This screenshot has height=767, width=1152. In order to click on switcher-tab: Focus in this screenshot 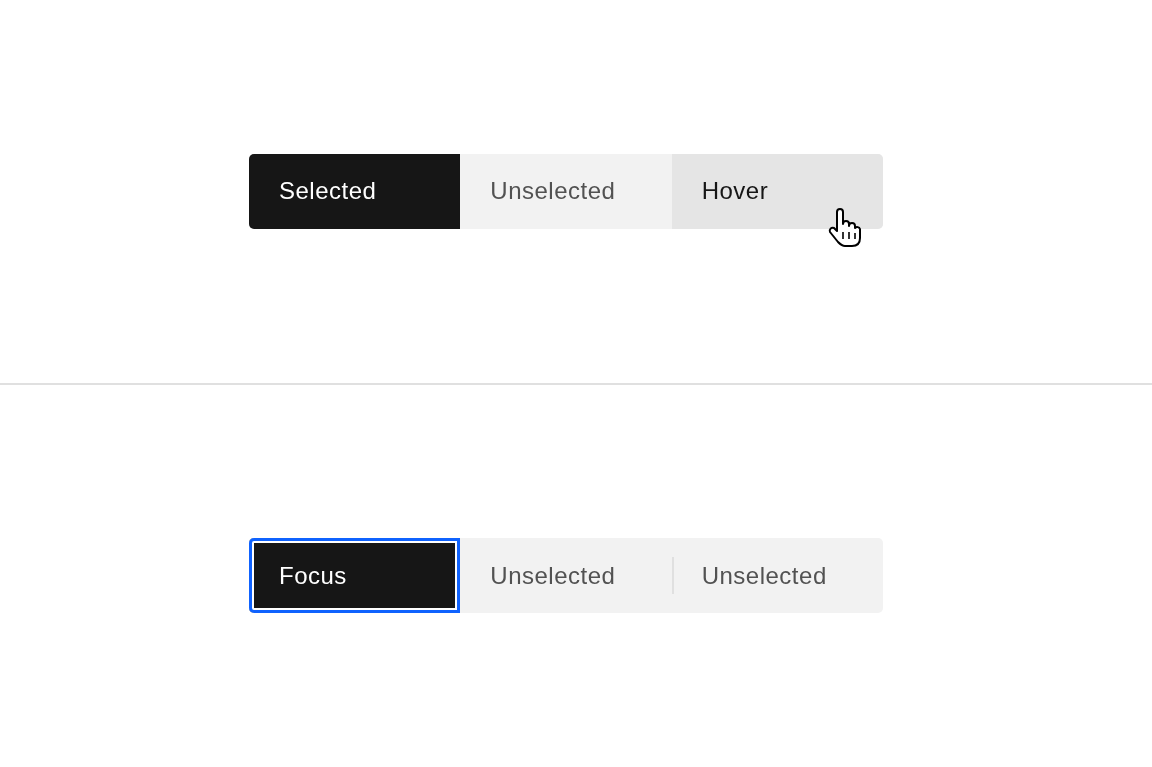, I will do `click(355, 576)`.